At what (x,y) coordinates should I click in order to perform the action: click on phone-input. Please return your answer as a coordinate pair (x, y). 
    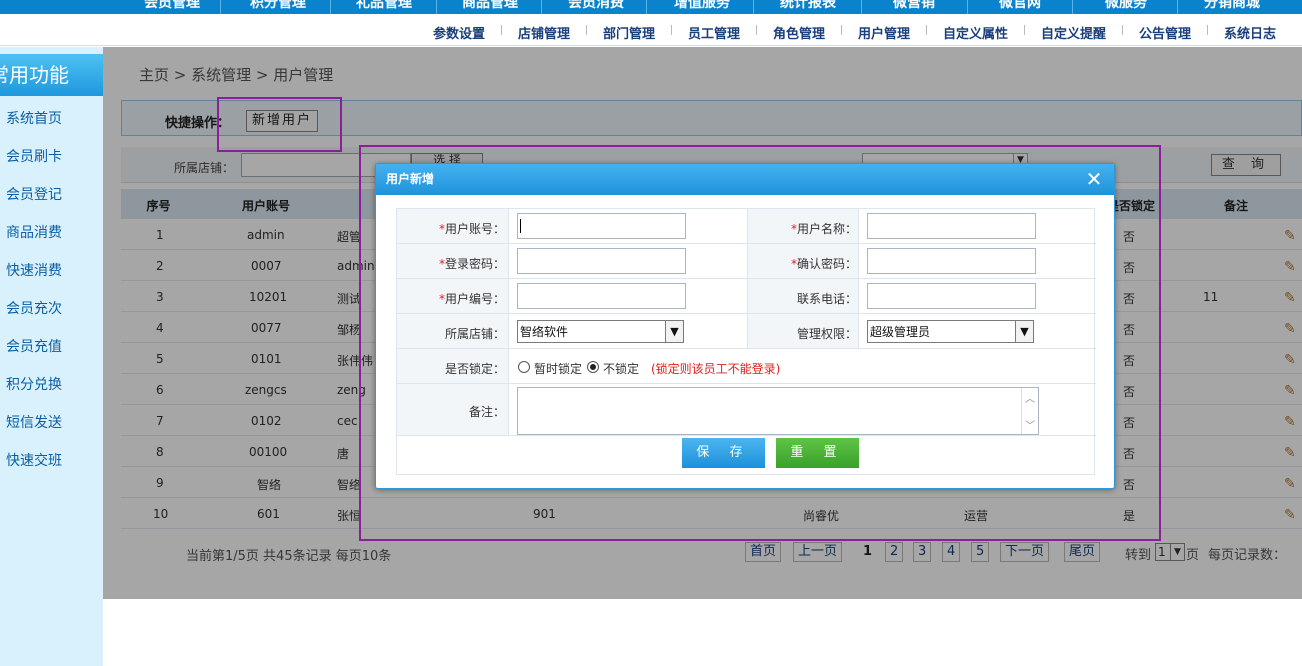
    Looking at the image, I should click on (951, 296).